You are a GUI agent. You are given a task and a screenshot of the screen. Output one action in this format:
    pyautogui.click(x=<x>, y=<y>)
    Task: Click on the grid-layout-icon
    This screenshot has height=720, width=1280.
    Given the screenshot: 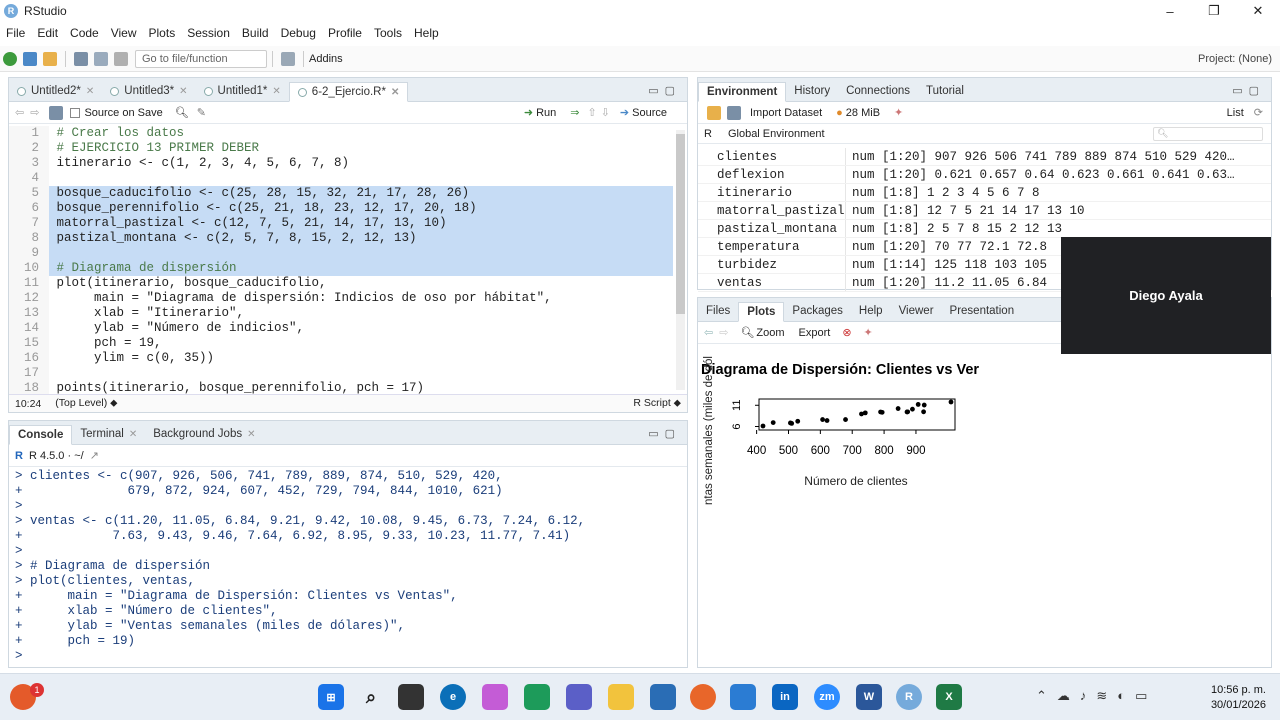 What is the action you would take?
    pyautogui.click(x=288, y=58)
    